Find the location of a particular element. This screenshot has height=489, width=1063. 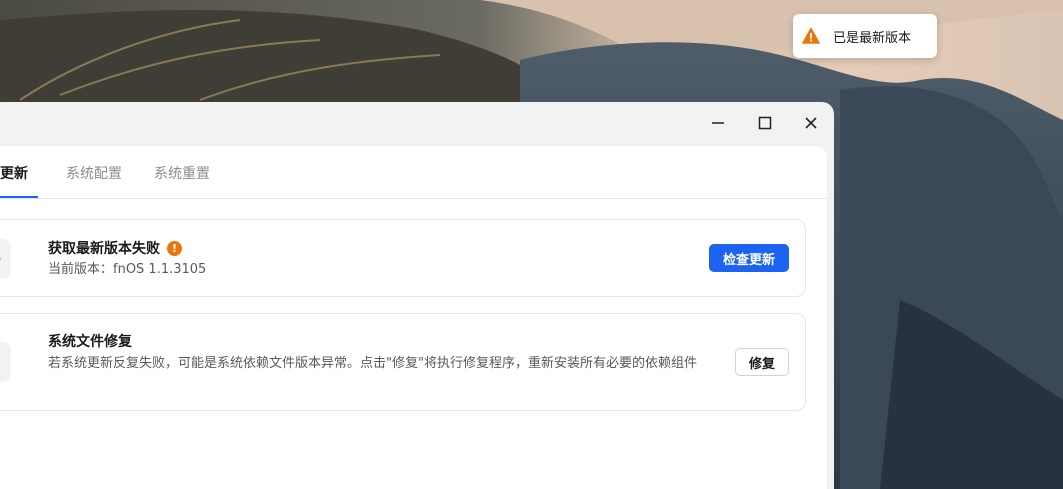

close-button is located at coordinates (811, 123).